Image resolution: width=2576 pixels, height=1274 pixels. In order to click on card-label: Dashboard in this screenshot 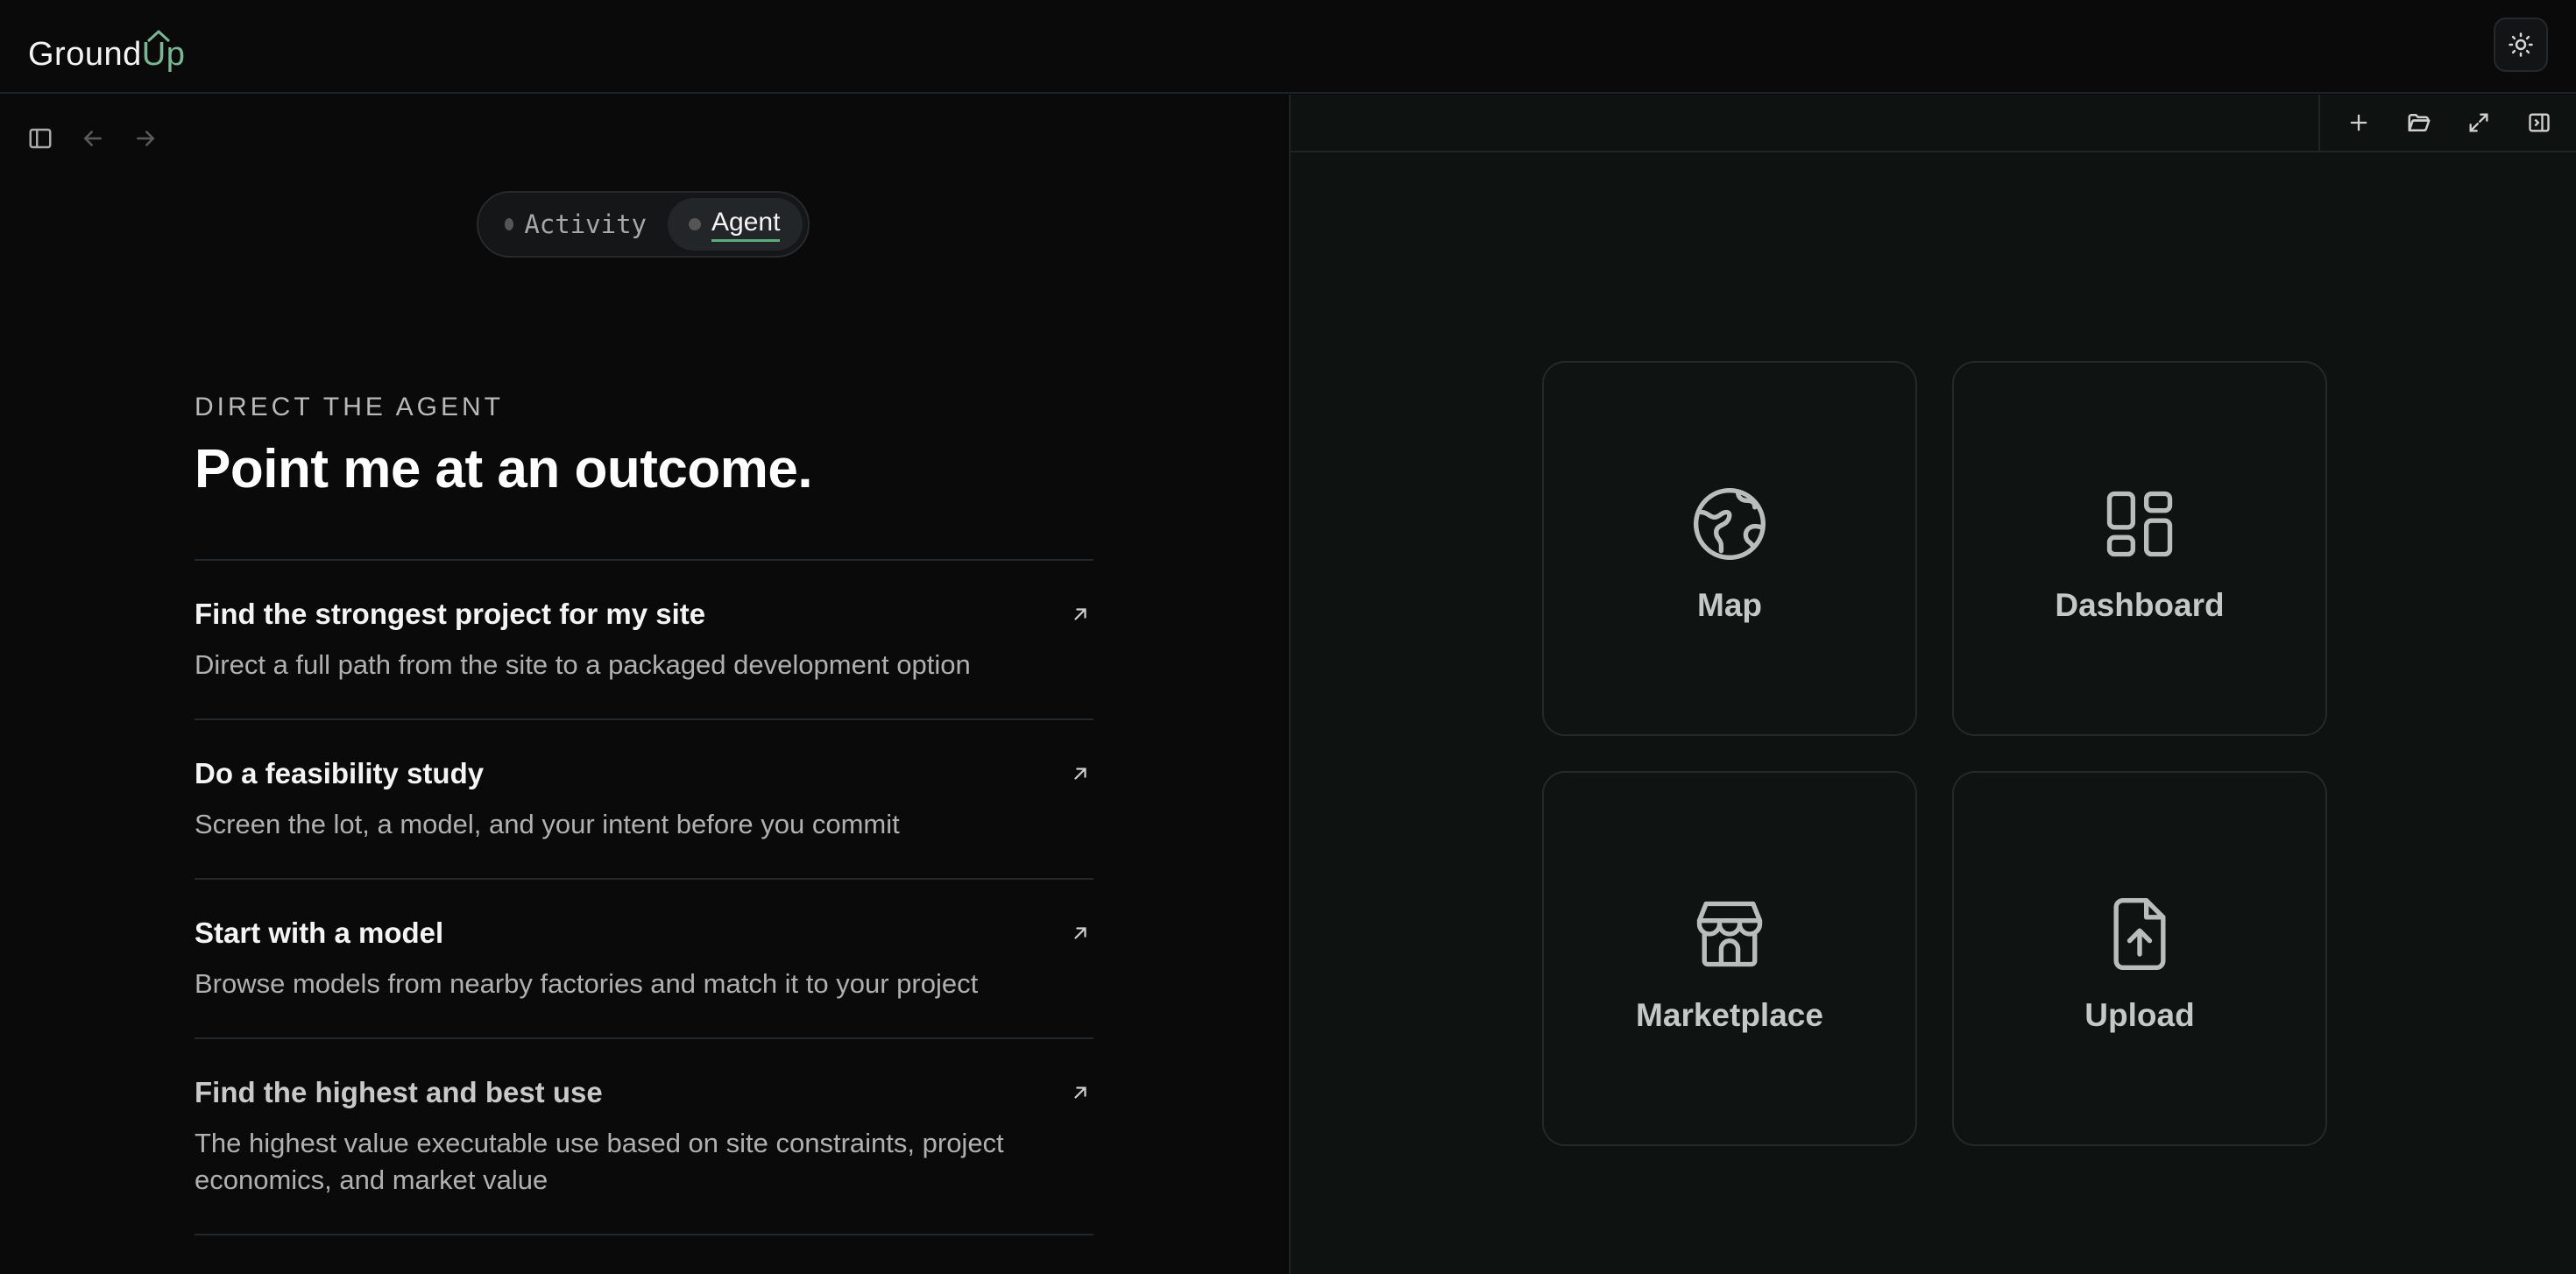, I will do `click(2140, 605)`.